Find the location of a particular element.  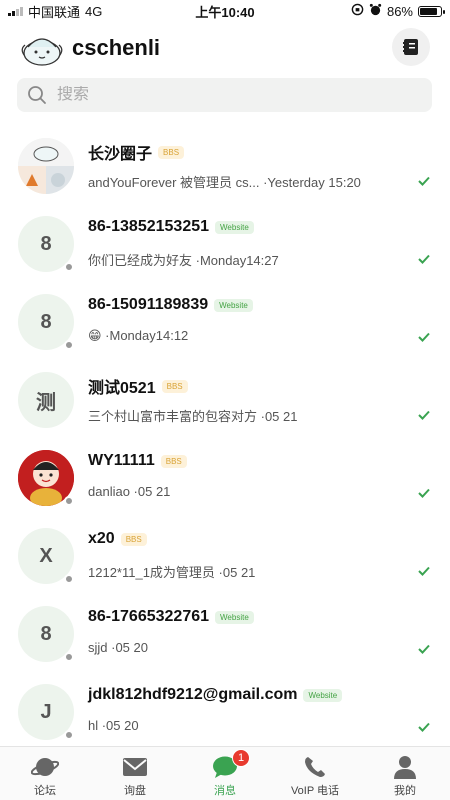

planet-icon is located at coordinates (45, 767).